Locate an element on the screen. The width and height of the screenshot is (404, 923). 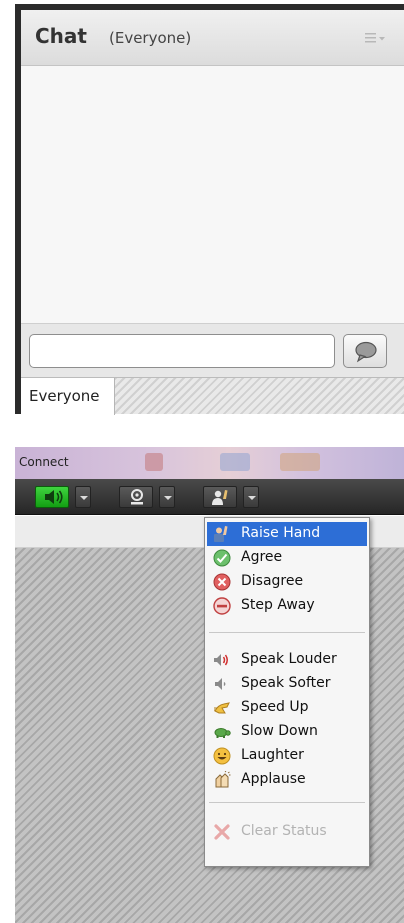
speaker-button is located at coordinates (52, 497).